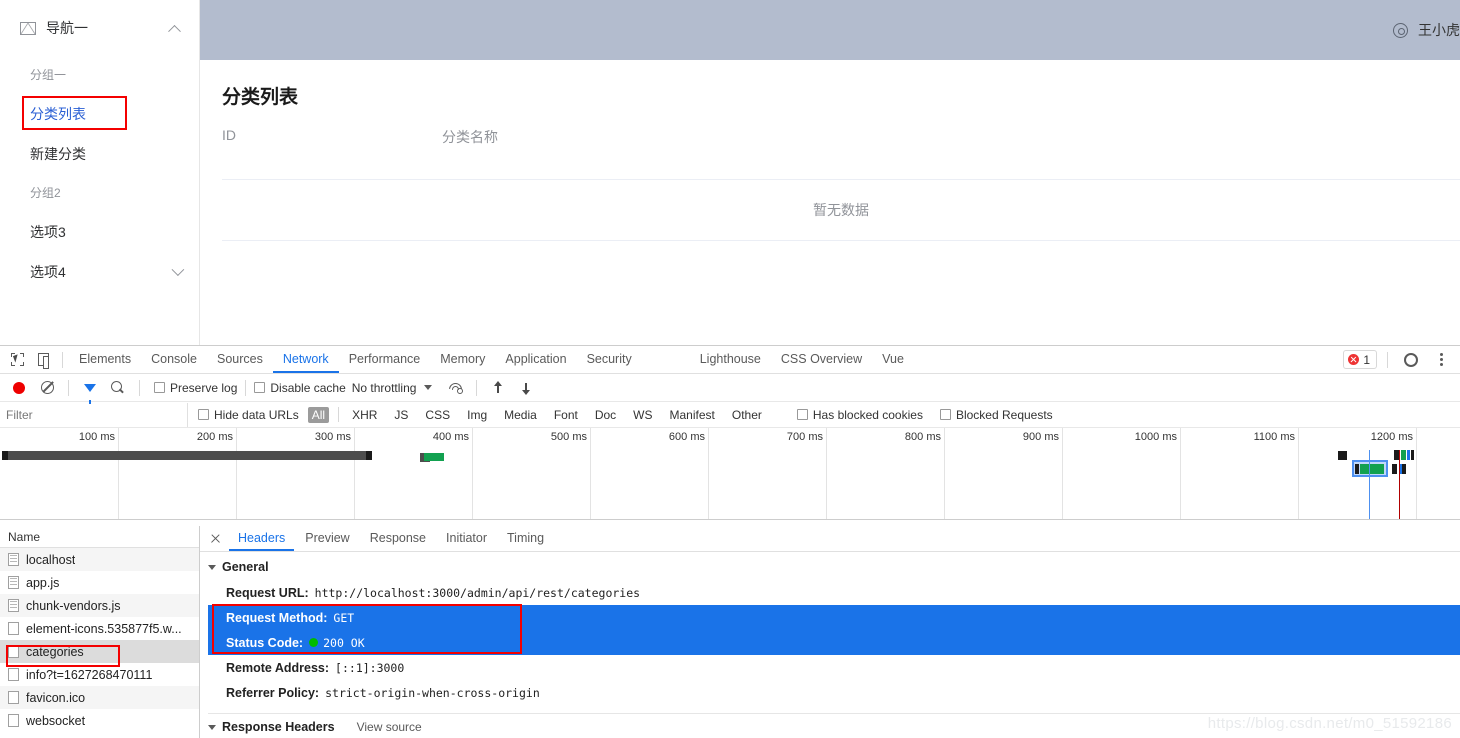  I want to click on resource-type-all: All, so click(318, 414).